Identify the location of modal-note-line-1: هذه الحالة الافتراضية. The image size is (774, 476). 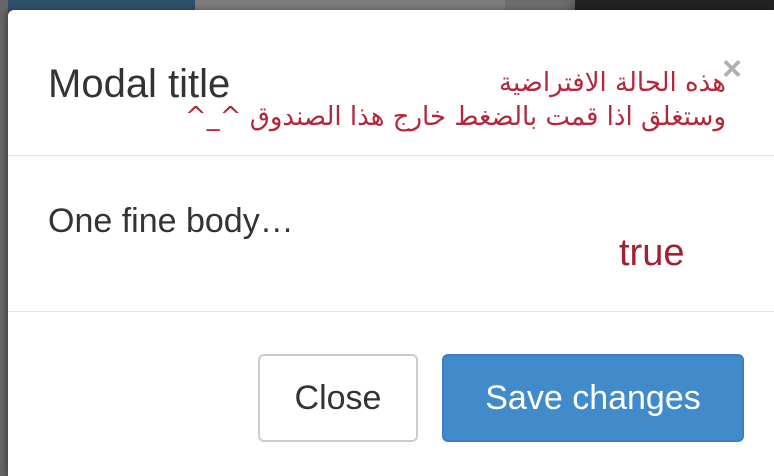
(612, 83).